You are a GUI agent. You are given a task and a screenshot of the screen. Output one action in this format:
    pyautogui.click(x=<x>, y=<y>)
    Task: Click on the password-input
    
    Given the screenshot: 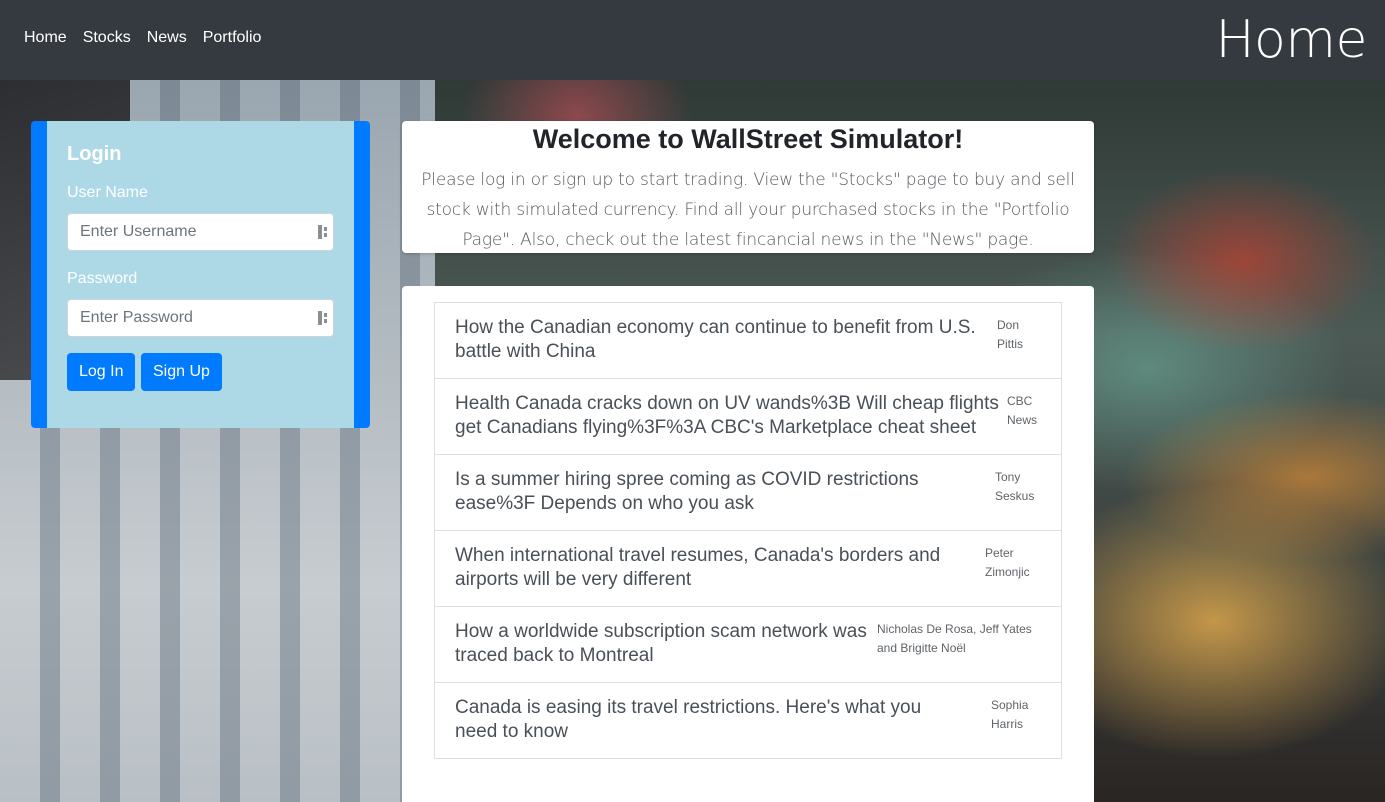 What is the action you would take?
    pyautogui.click(x=200, y=318)
    